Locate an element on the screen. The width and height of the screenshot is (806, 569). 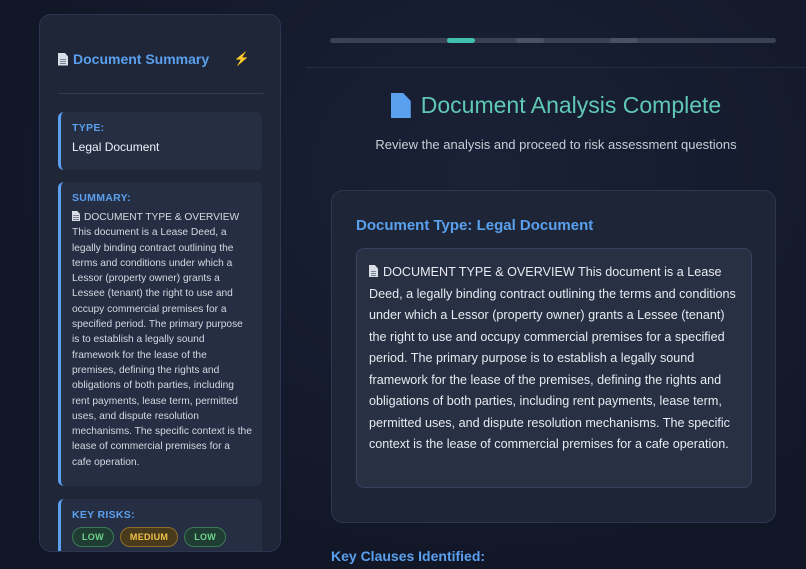
sidebar-title: Document Summary is located at coordinates (141, 59).